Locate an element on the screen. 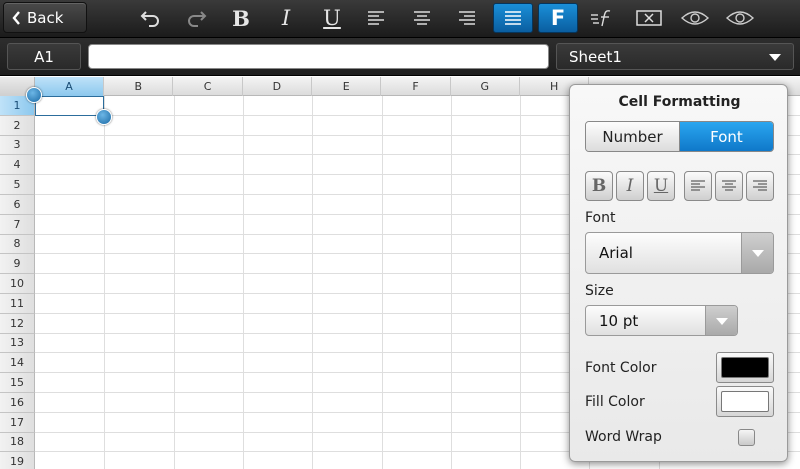  row-header-14: 14 is located at coordinates (17, 363).